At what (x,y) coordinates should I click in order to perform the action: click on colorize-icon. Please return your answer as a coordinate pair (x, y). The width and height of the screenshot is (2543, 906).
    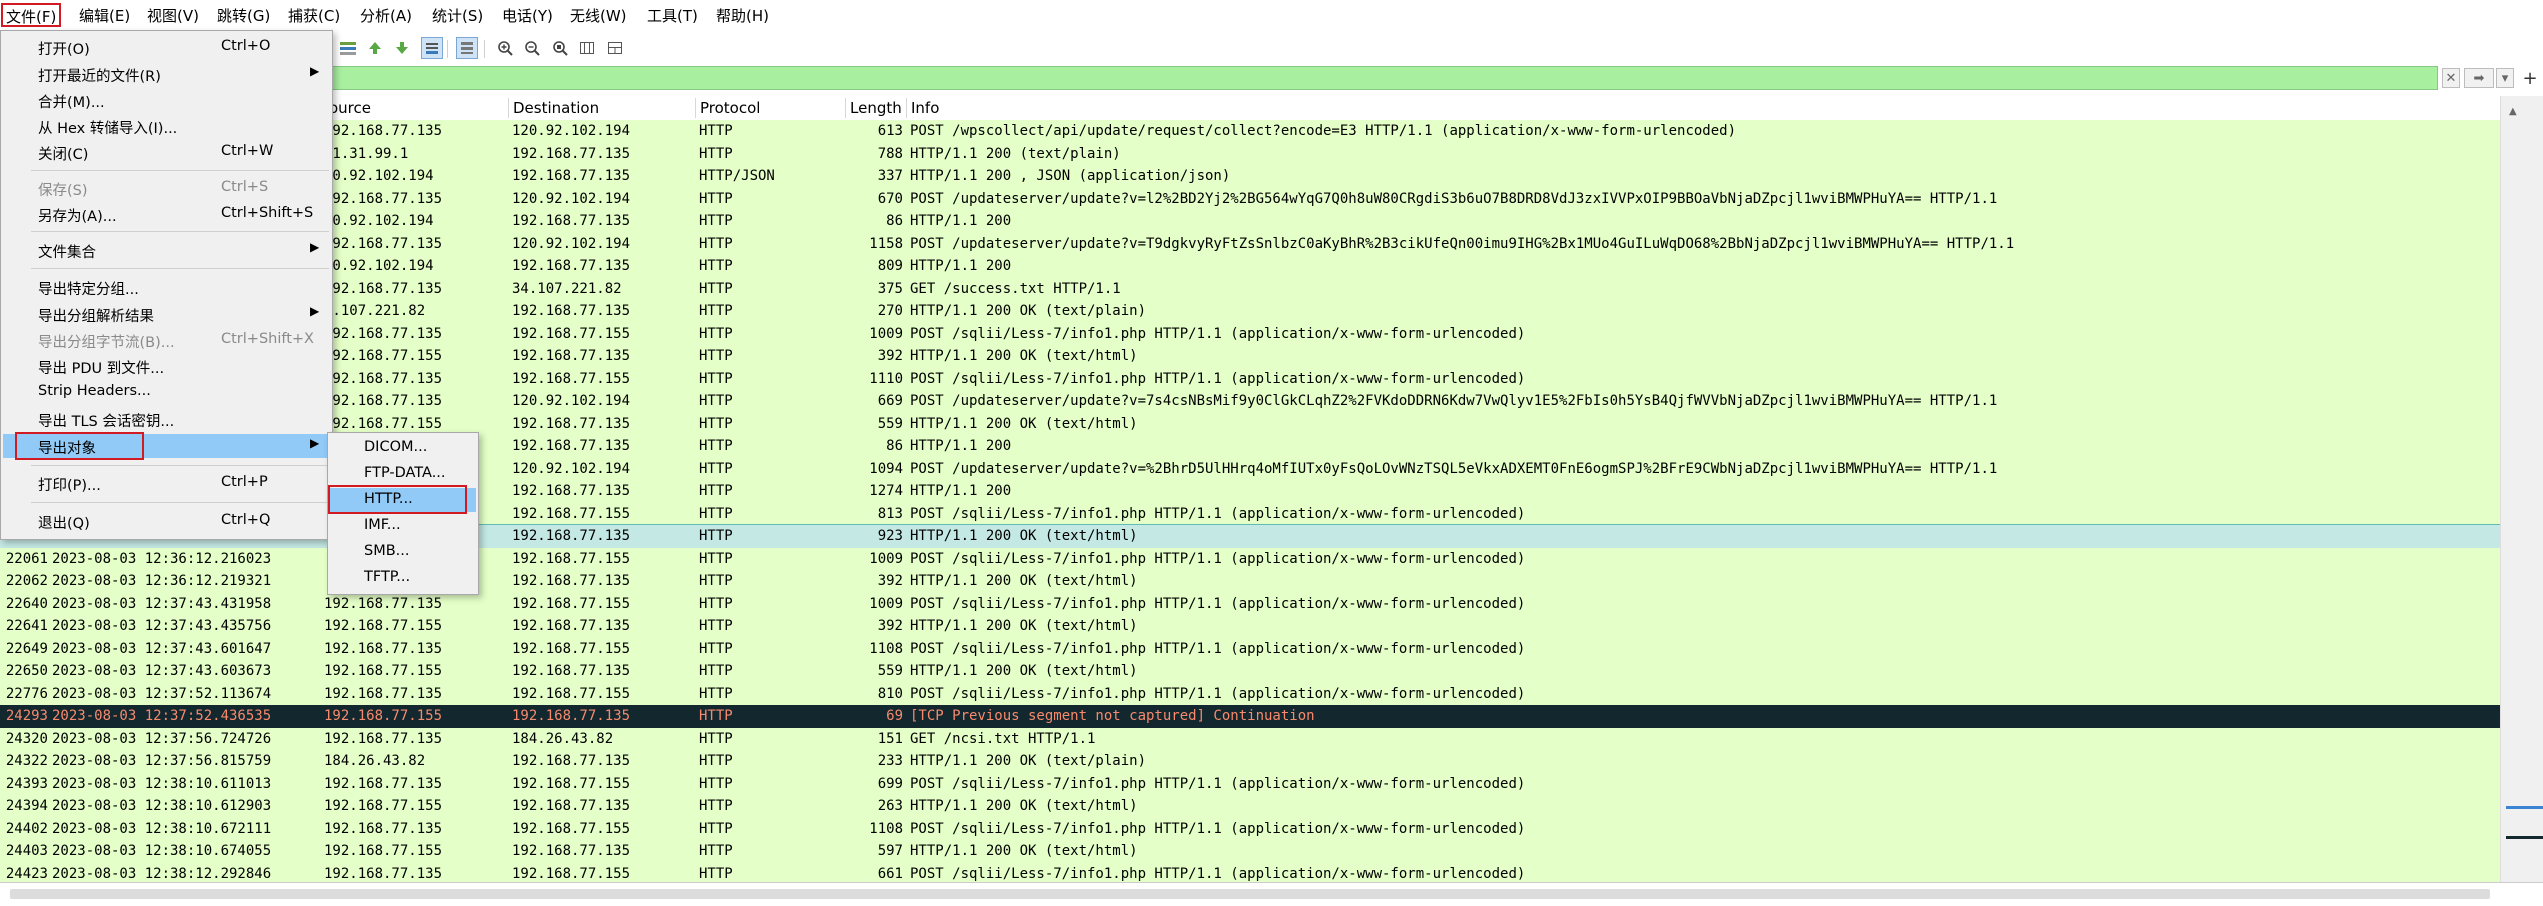
    Looking at the image, I should click on (467, 48).